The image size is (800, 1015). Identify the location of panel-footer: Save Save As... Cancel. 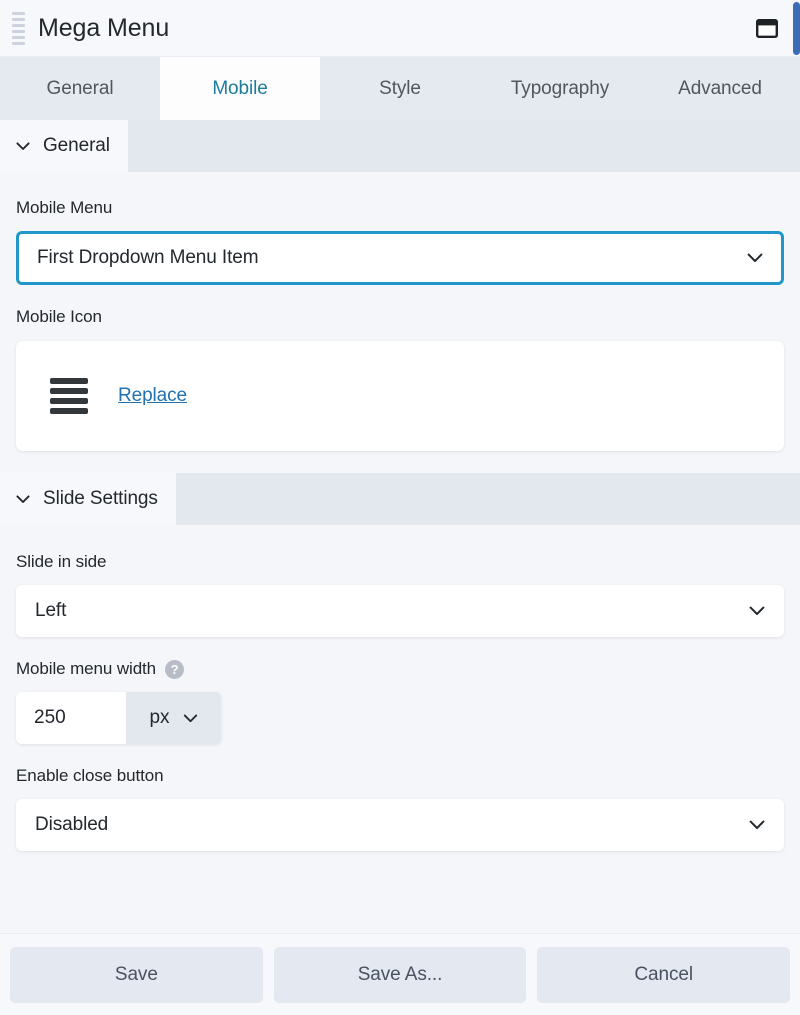
(400, 974).